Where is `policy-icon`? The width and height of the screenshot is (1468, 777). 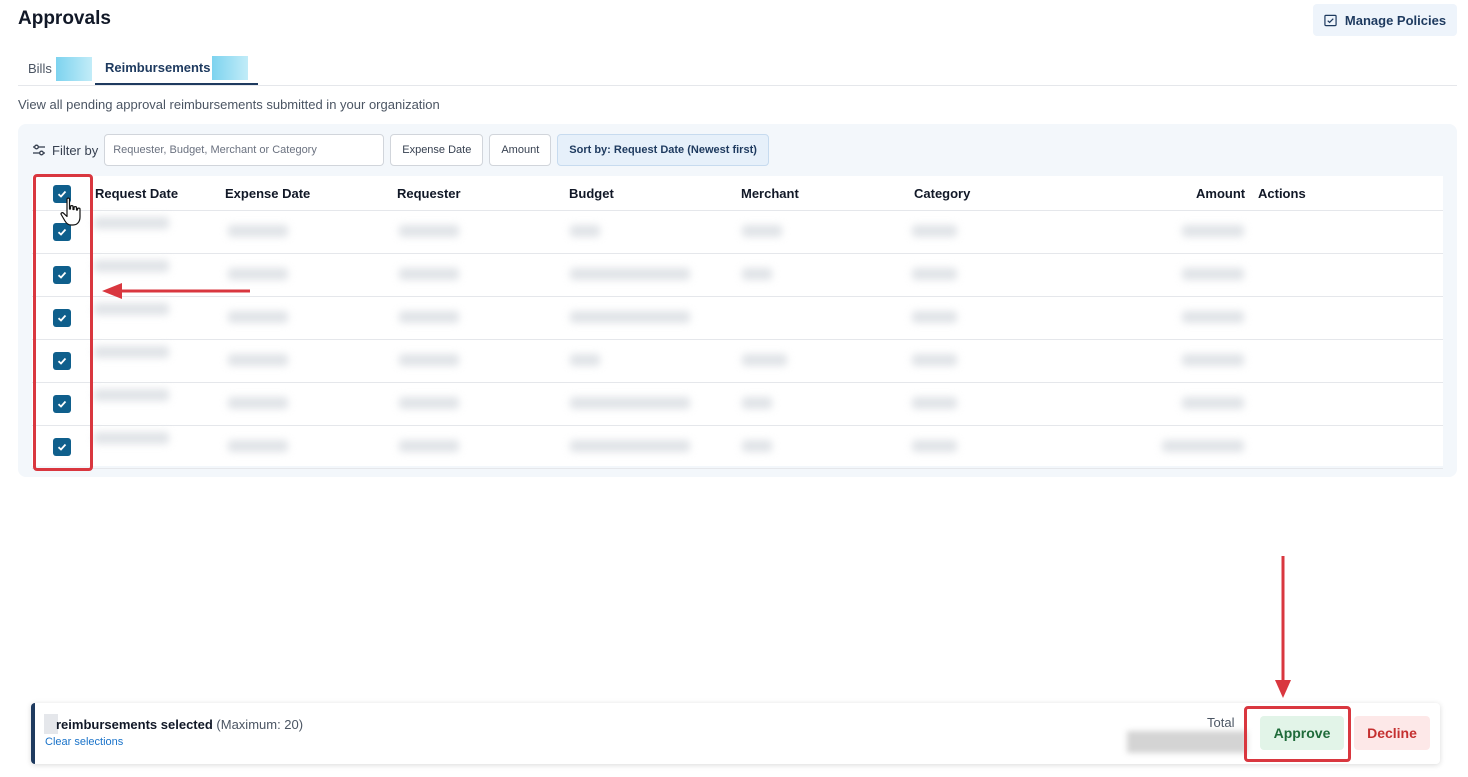
policy-icon is located at coordinates (1330, 20).